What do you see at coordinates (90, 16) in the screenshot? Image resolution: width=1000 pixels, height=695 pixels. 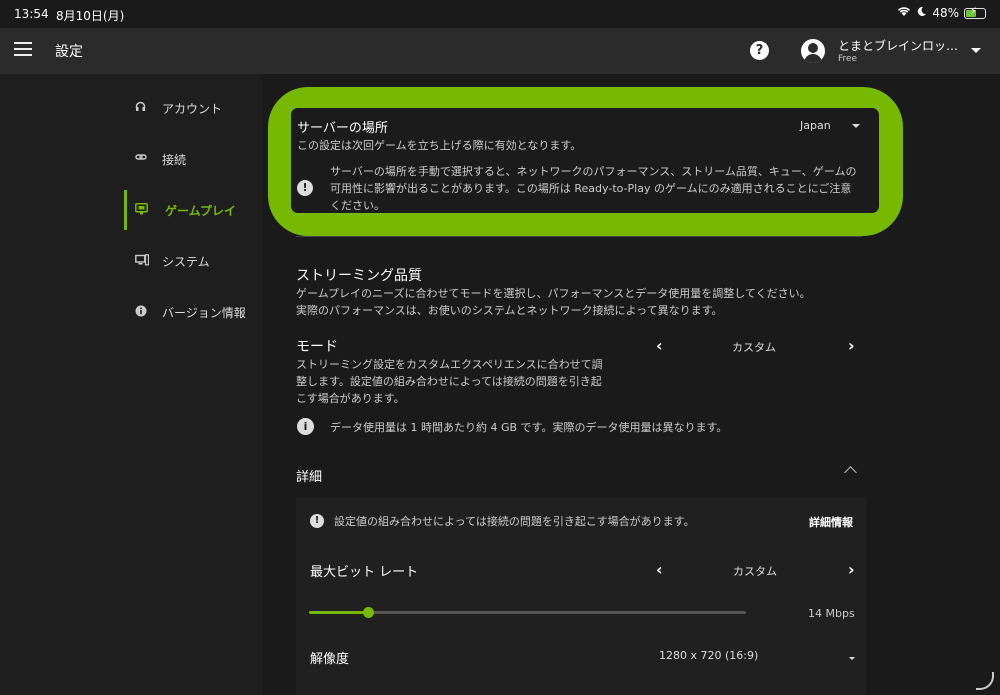 I see `status-date: 8月10日(月)` at bounding box center [90, 16].